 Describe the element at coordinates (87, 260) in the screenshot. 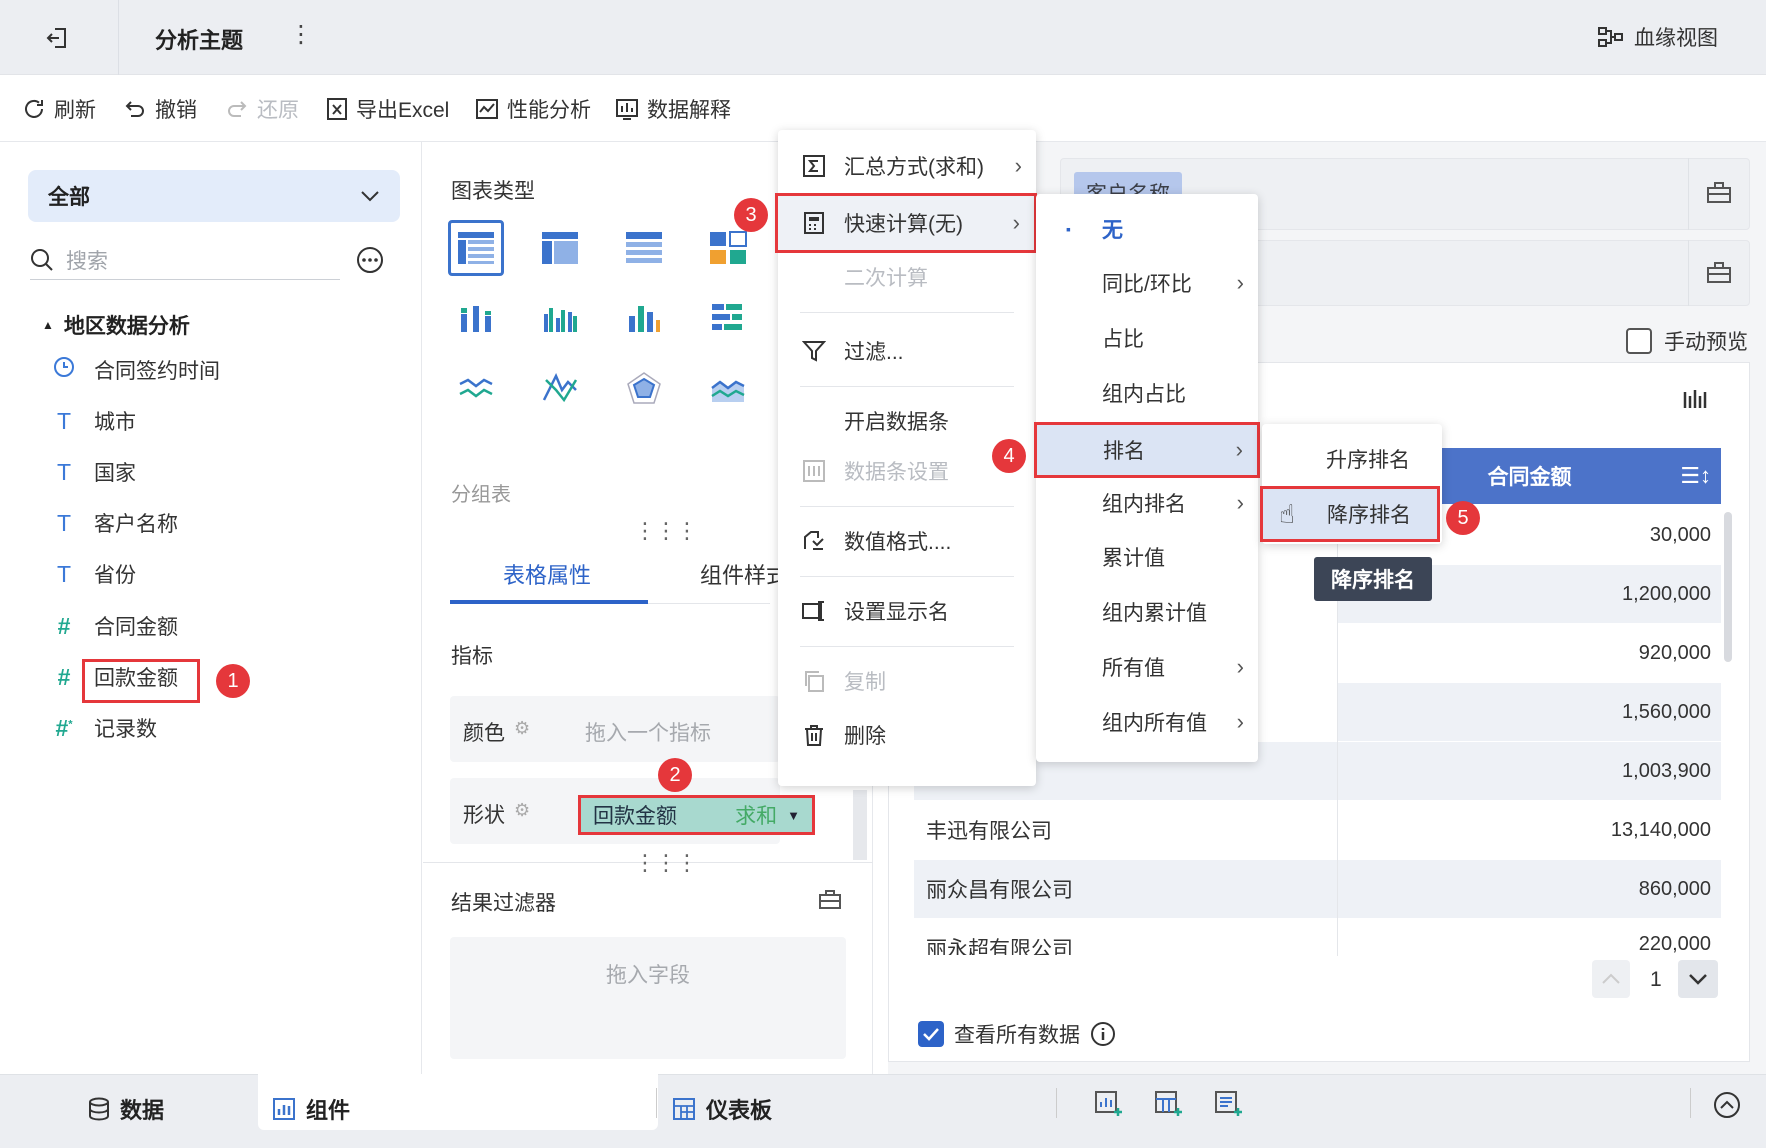

I see `search-input: 搜索` at that location.